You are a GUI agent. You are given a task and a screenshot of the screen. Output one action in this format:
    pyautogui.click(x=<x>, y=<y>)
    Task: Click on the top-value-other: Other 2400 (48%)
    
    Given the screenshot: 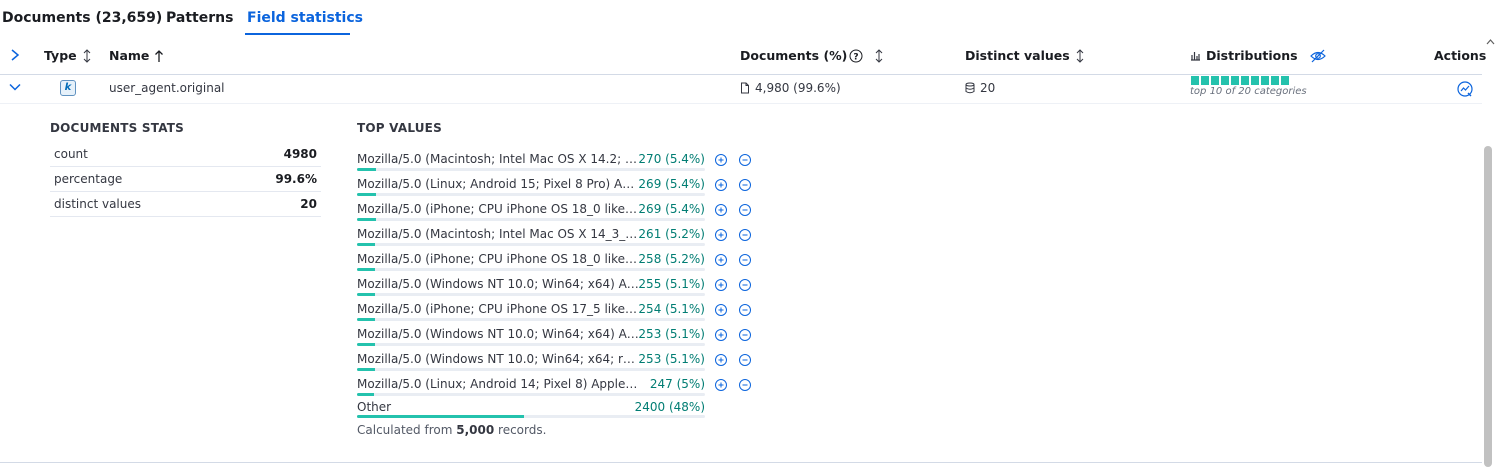 What is the action you would take?
    pyautogui.click(x=531, y=410)
    